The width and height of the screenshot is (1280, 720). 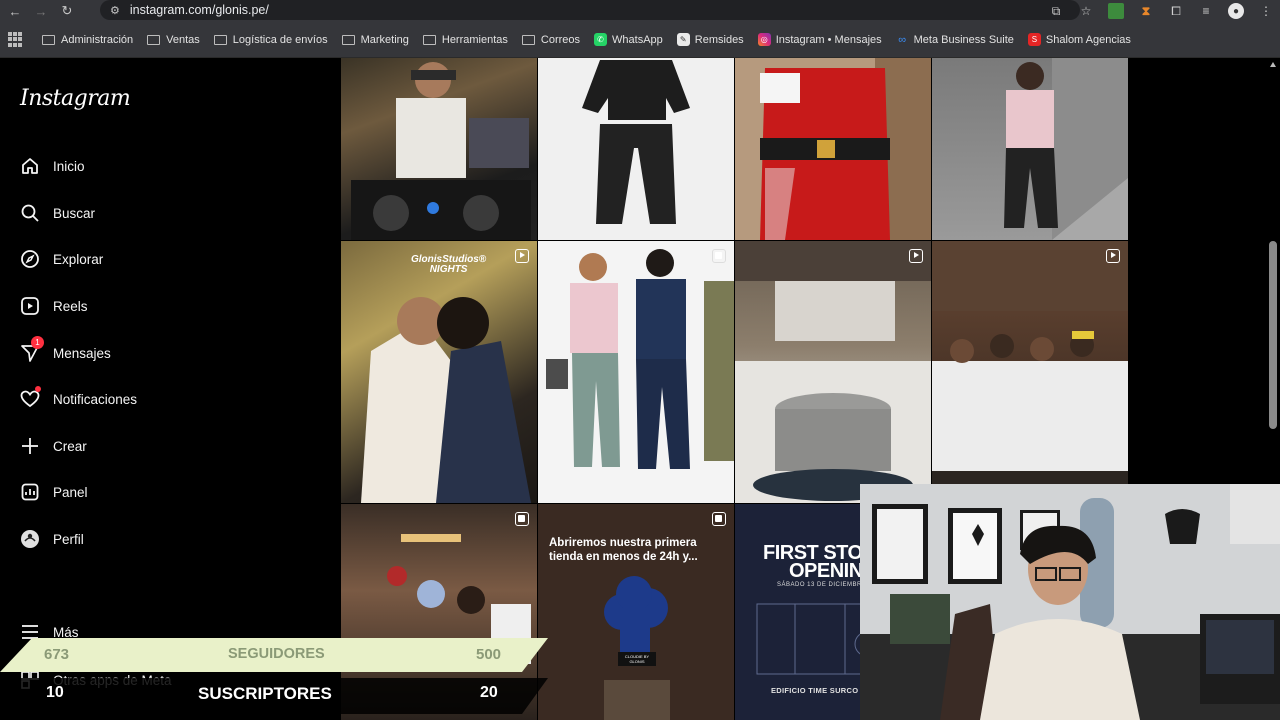 What do you see at coordinates (265, 693) in the screenshot?
I see `suscriptores-label: SUSCRIPTORES` at bounding box center [265, 693].